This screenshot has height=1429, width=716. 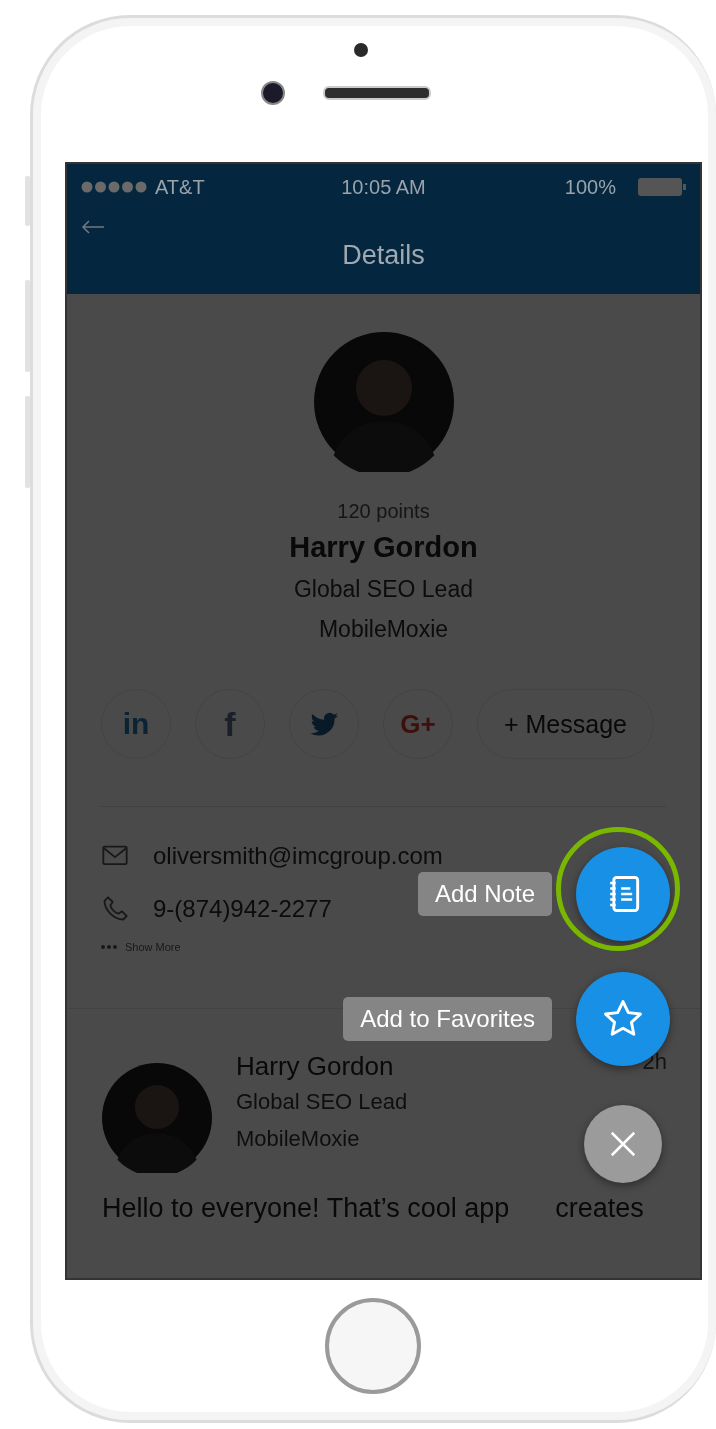 I want to click on battery-percent: 100%, so click(x=590, y=187).